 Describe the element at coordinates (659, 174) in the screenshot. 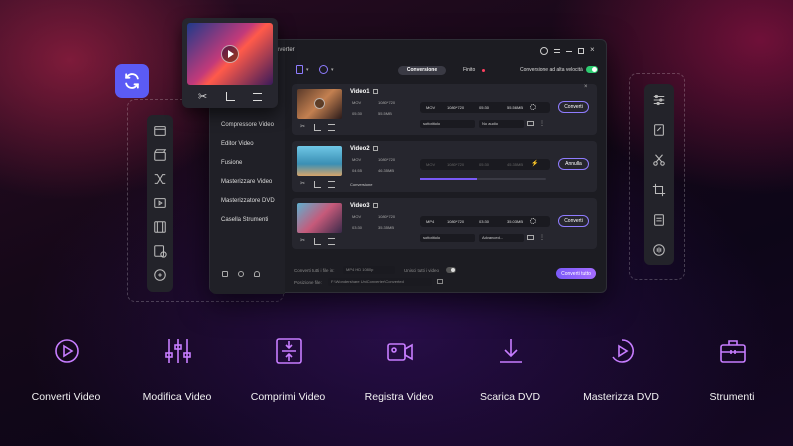

I see `right-tool-strip` at that location.